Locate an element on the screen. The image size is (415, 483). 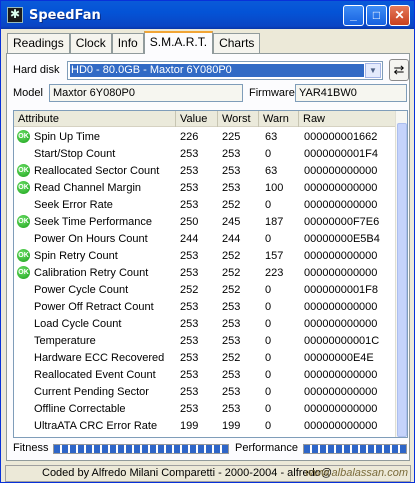
table-row: Power On Hours Count 244 244 0 00000000E5B4 is located at coordinates (205, 238).